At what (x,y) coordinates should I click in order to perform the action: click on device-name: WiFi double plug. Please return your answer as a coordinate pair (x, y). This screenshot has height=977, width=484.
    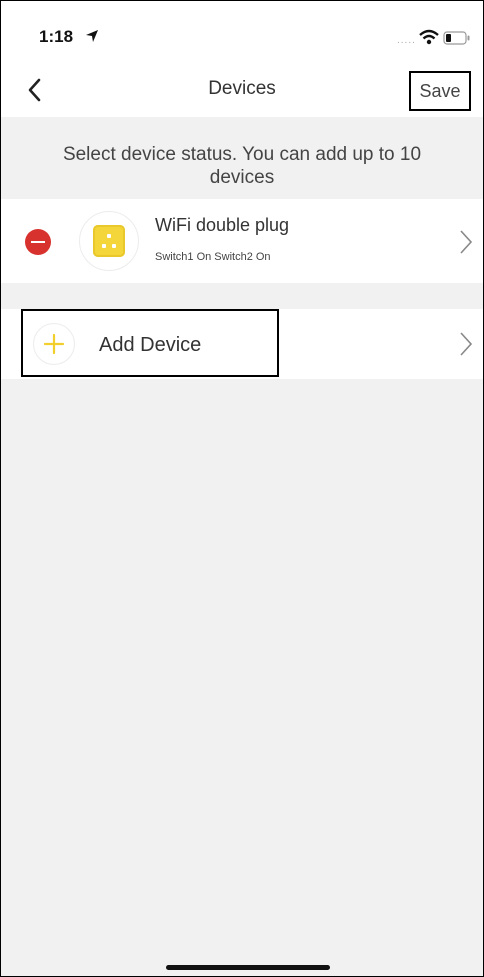
    Looking at the image, I should click on (222, 225).